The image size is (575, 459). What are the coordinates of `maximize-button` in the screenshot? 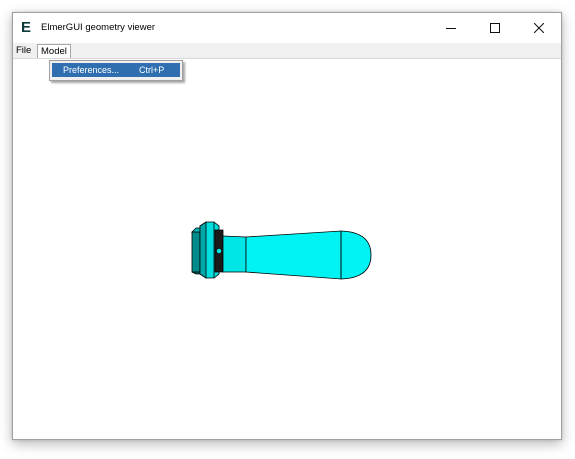 It's located at (495, 28).